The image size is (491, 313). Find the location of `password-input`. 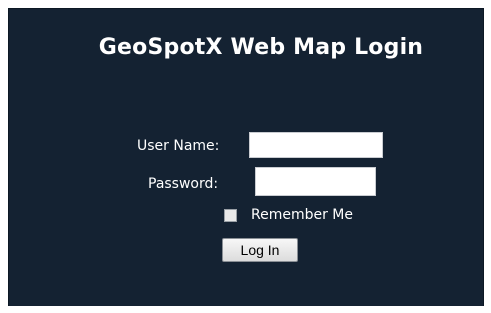

password-input is located at coordinates (315, 181).